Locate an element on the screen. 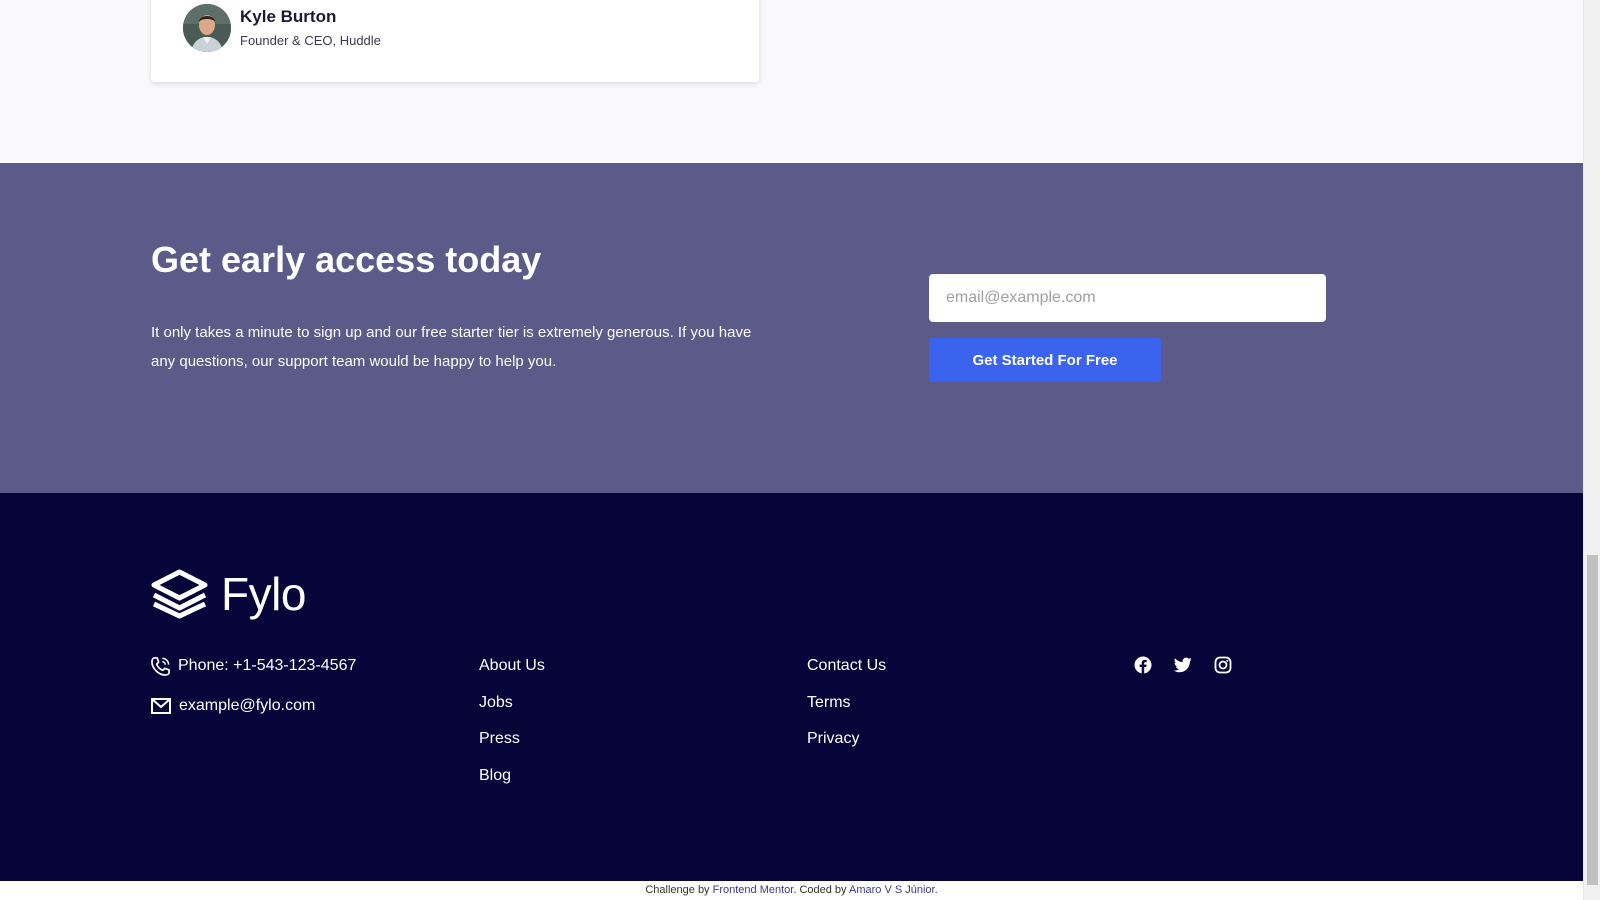 The width and height of the screenshot is (1600, 900). contact-email-text: example@fylo.com is located at coordinates (247, 706).